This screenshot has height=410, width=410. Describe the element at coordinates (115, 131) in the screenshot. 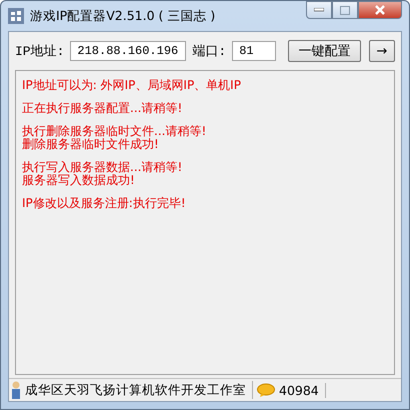

I see `log-line: 执行删除服务器临时文件...请稍等!` at that location.